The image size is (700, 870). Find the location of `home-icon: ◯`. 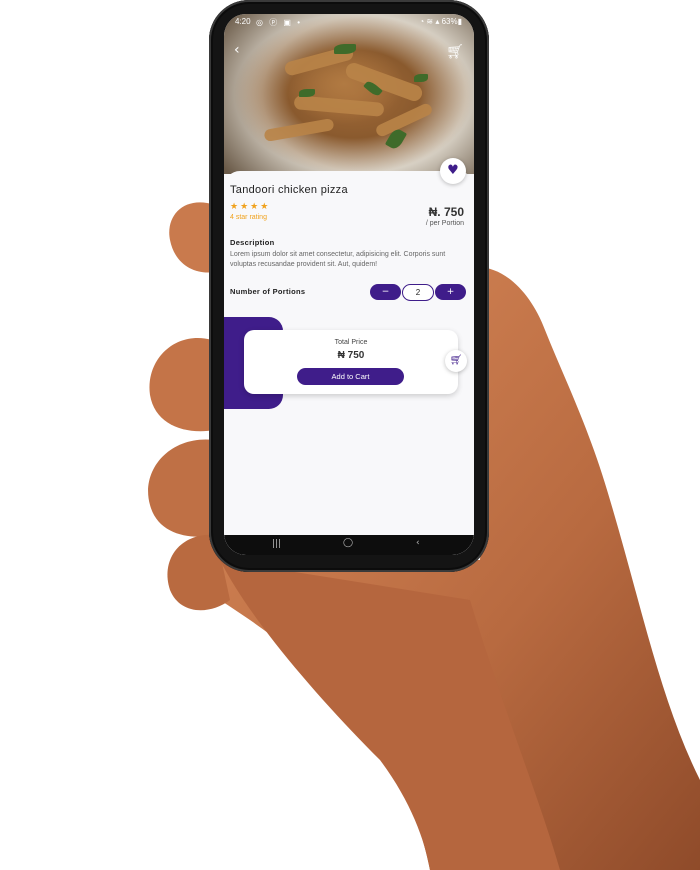

home-icon: ◯ is located at coordinates (348, 543).